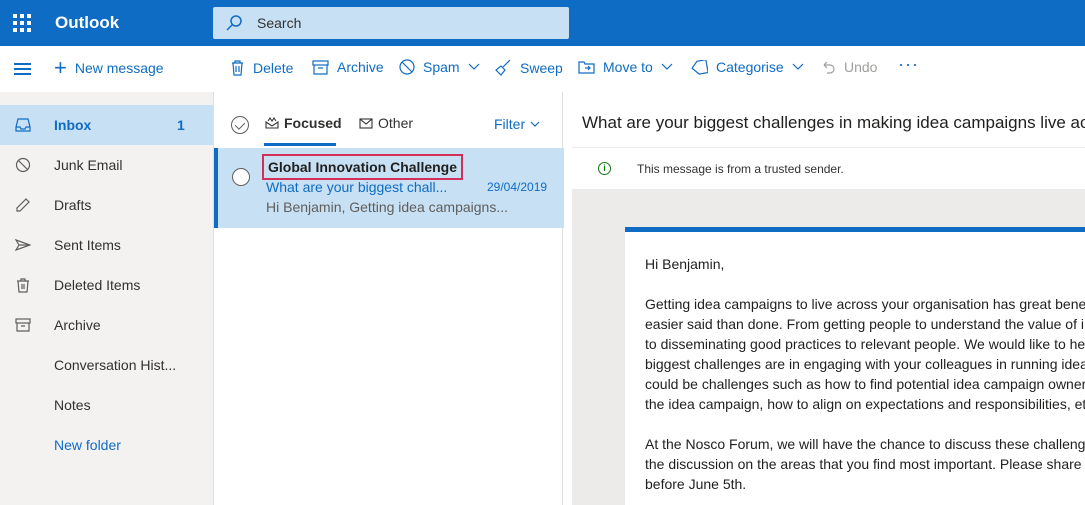  I want to click on new-folder-link: New folder, so click(106, 445).